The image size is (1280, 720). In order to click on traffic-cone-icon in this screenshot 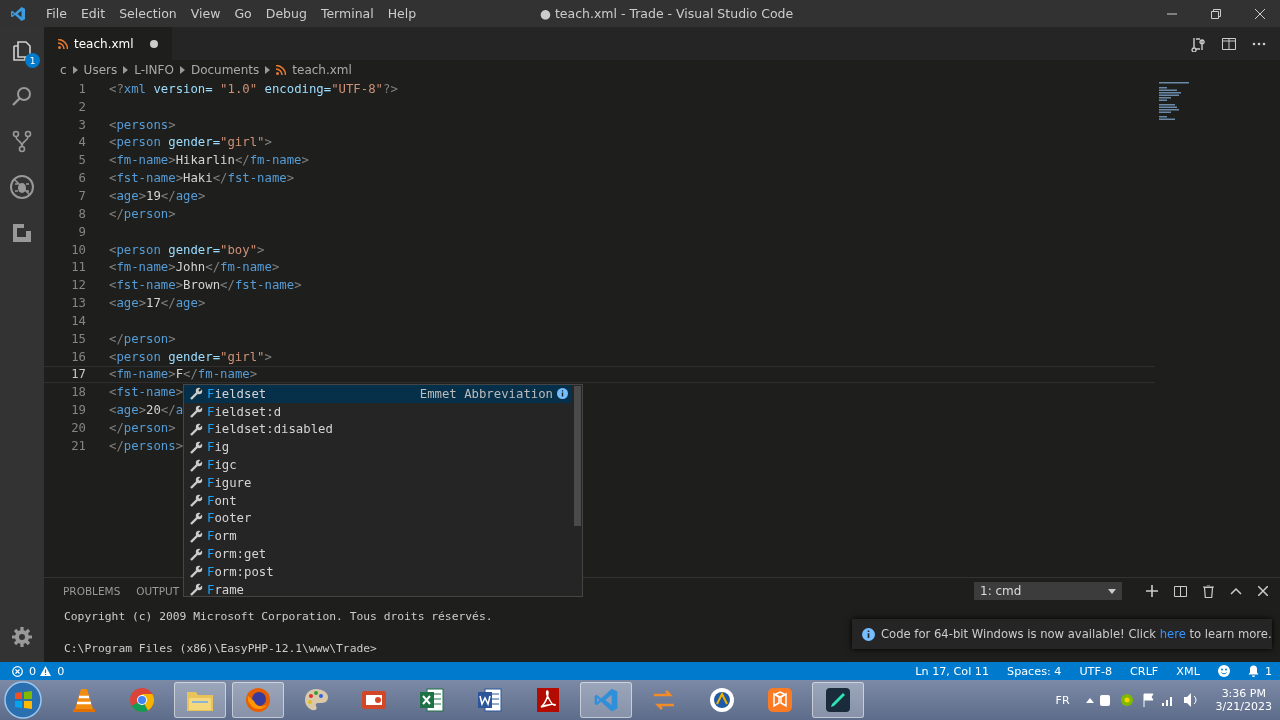, I will do `click(84, 700)`.